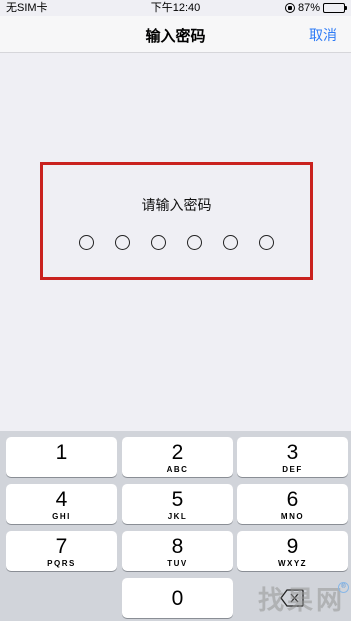 The width and height of the screenshot is (351, 621). Describe the element at coordinates (292, 469) in the screenshot. I see `key-letters: DEF` at that location.